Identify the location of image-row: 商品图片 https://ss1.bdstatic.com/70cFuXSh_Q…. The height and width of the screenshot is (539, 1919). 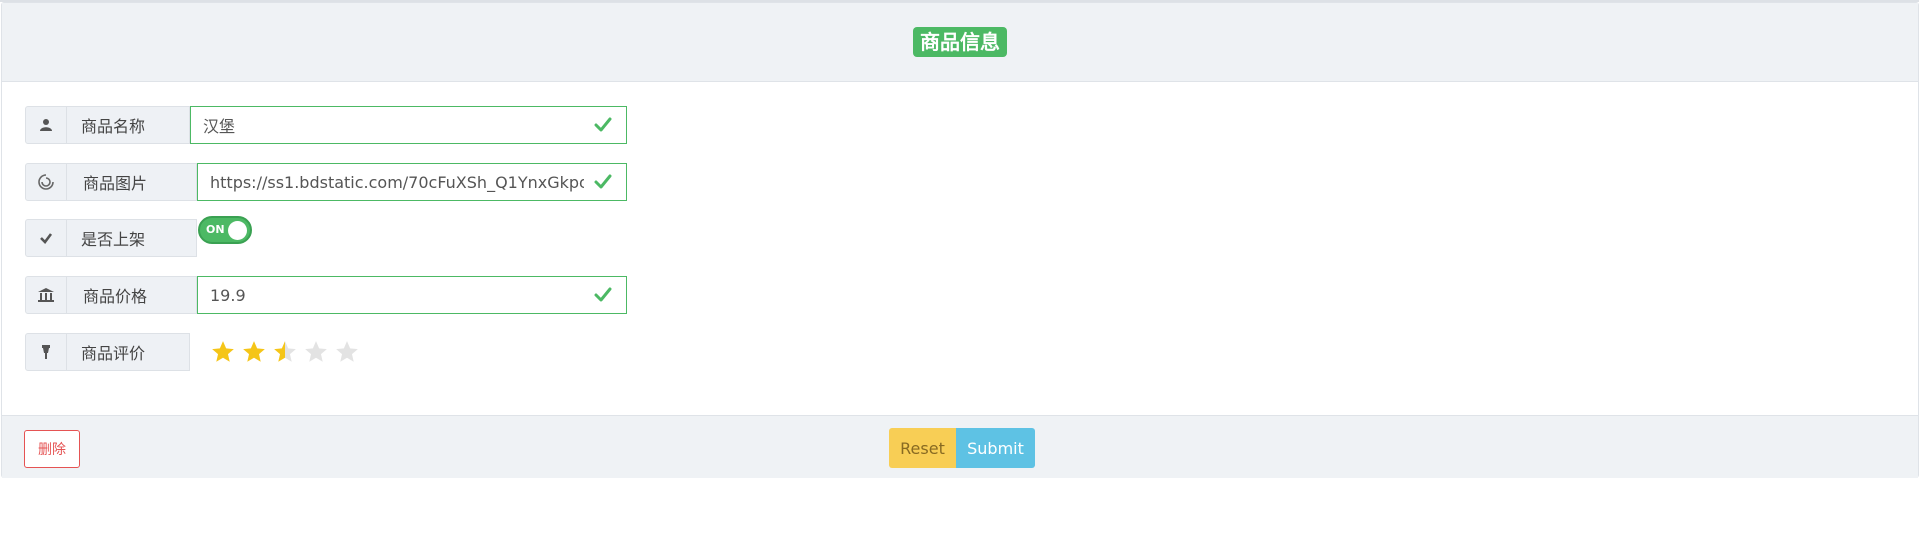
(326, 182).